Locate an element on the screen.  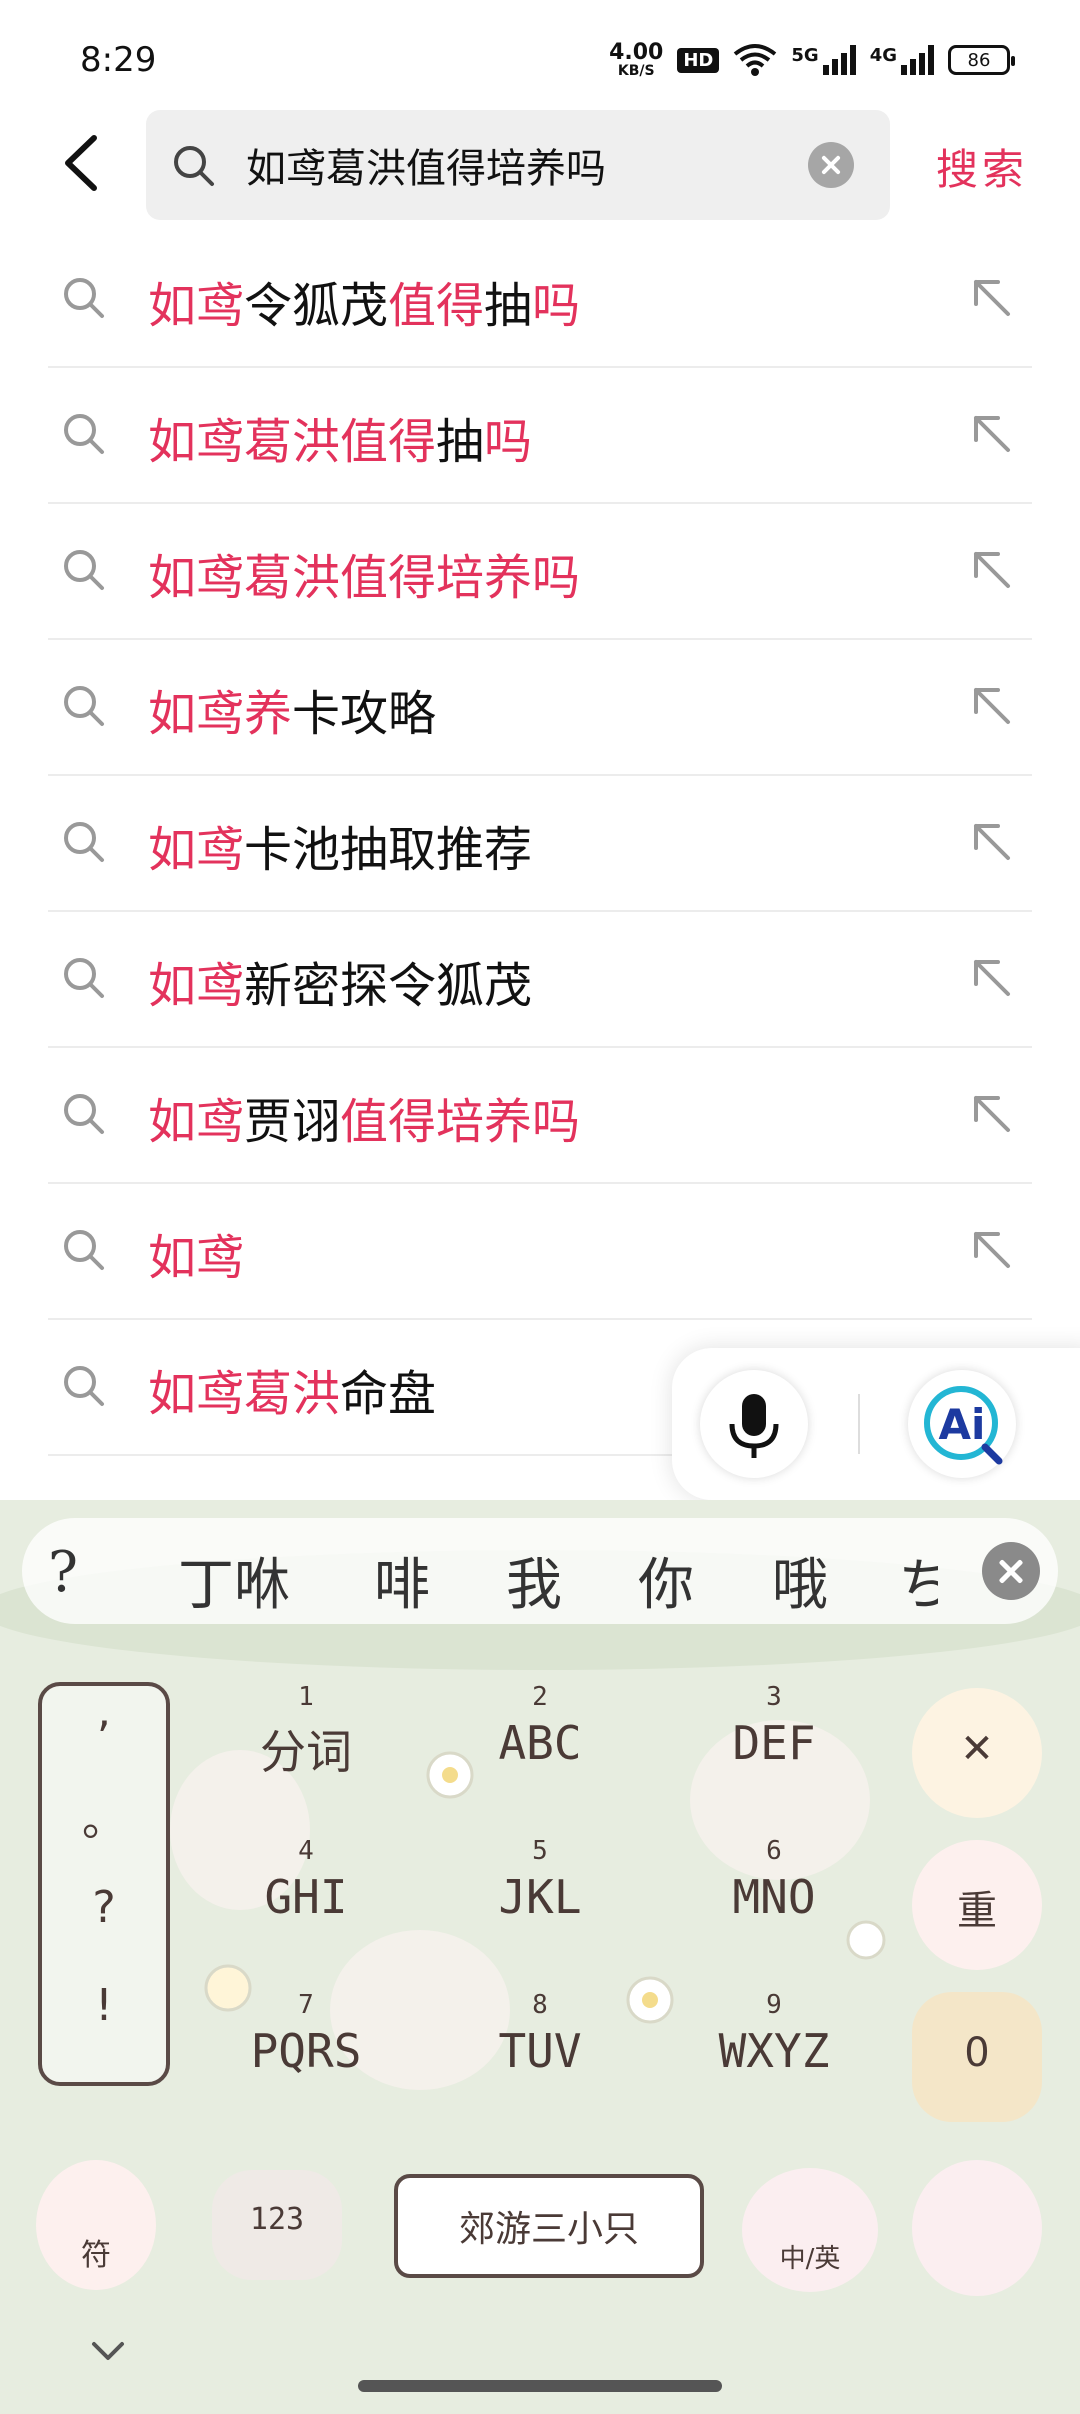
punctuation-key: 。 is located at coordinates (104, 1816).